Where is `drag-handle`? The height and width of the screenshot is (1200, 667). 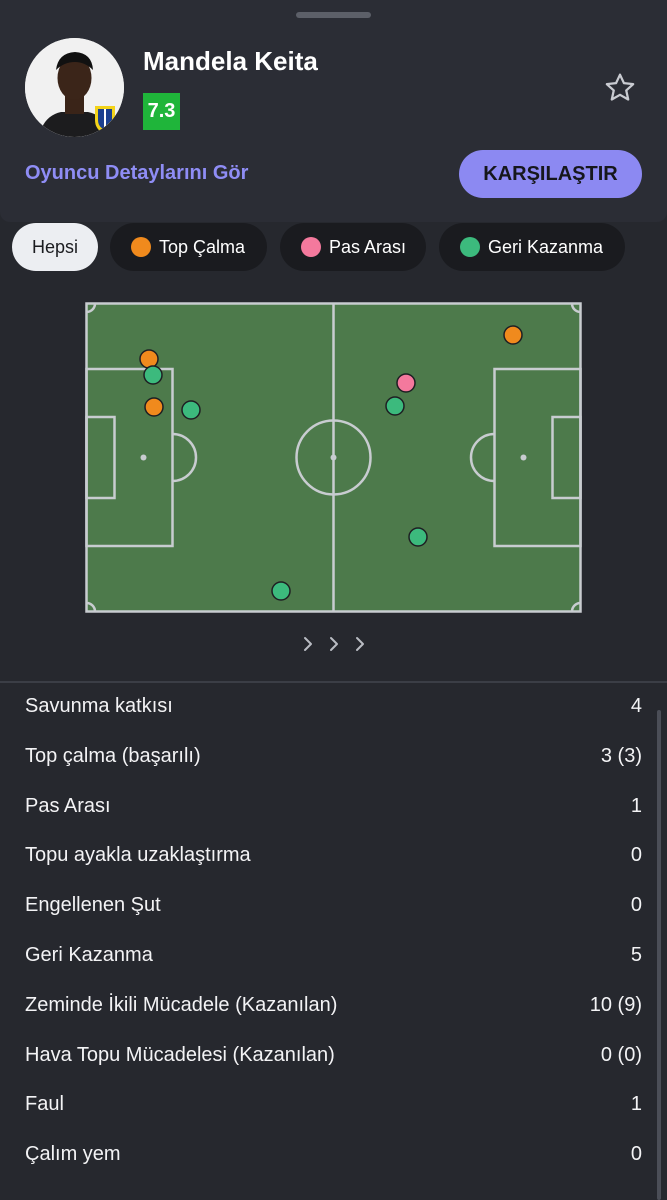 drag-handle is located at coordinates (333, 15).